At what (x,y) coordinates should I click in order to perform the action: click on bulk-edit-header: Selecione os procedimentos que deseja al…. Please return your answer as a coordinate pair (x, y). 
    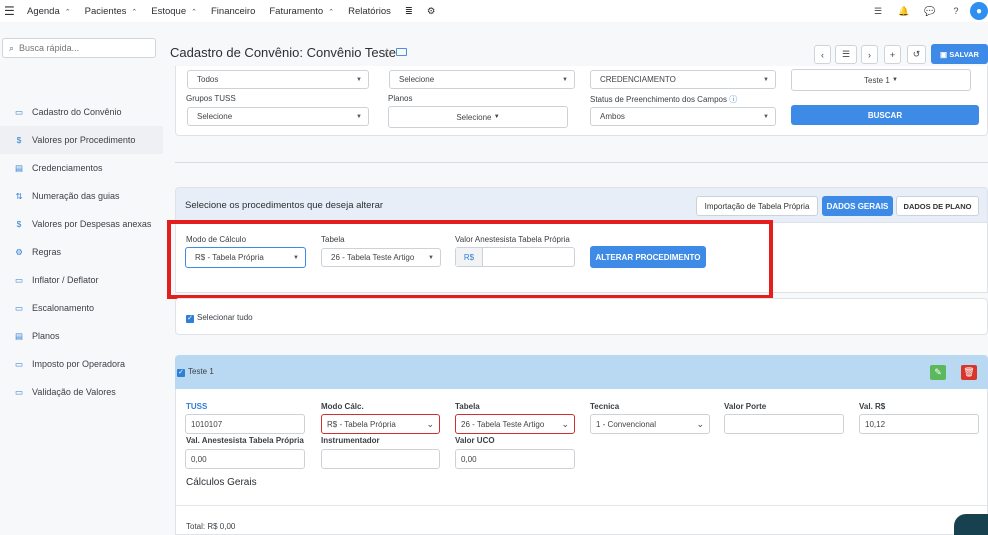
    Looking at the image, I should click on (581, 205).